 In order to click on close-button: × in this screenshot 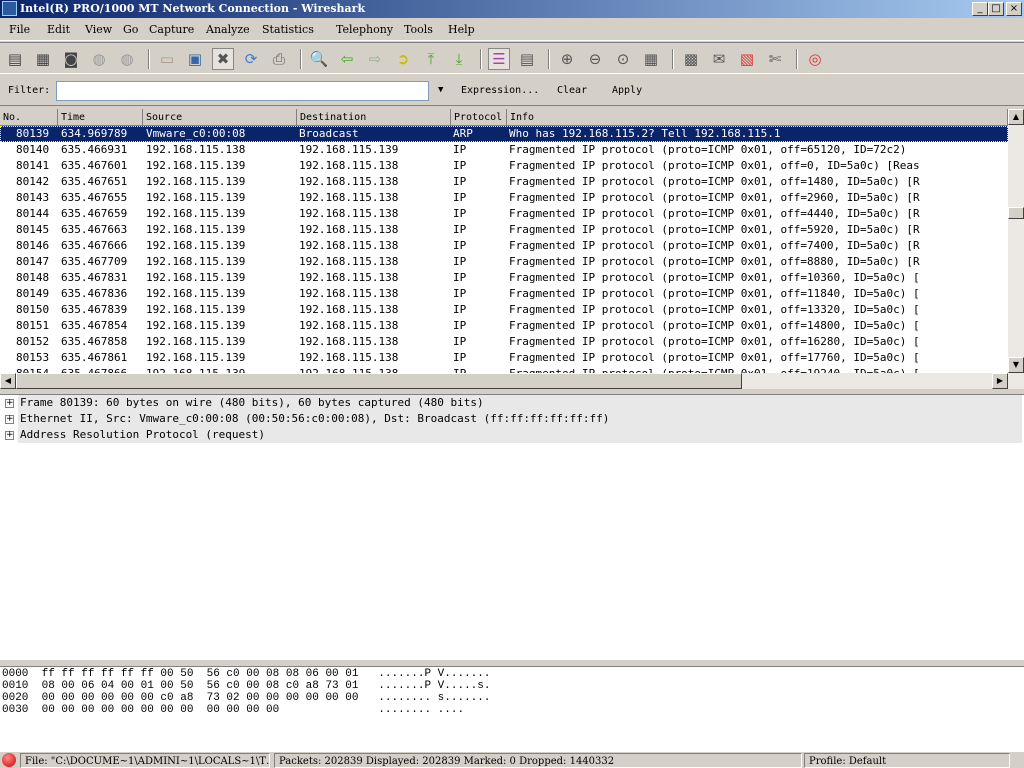, I will do `click(1014, 9)`.